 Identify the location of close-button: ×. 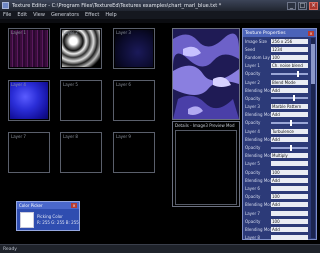
(313, 5).